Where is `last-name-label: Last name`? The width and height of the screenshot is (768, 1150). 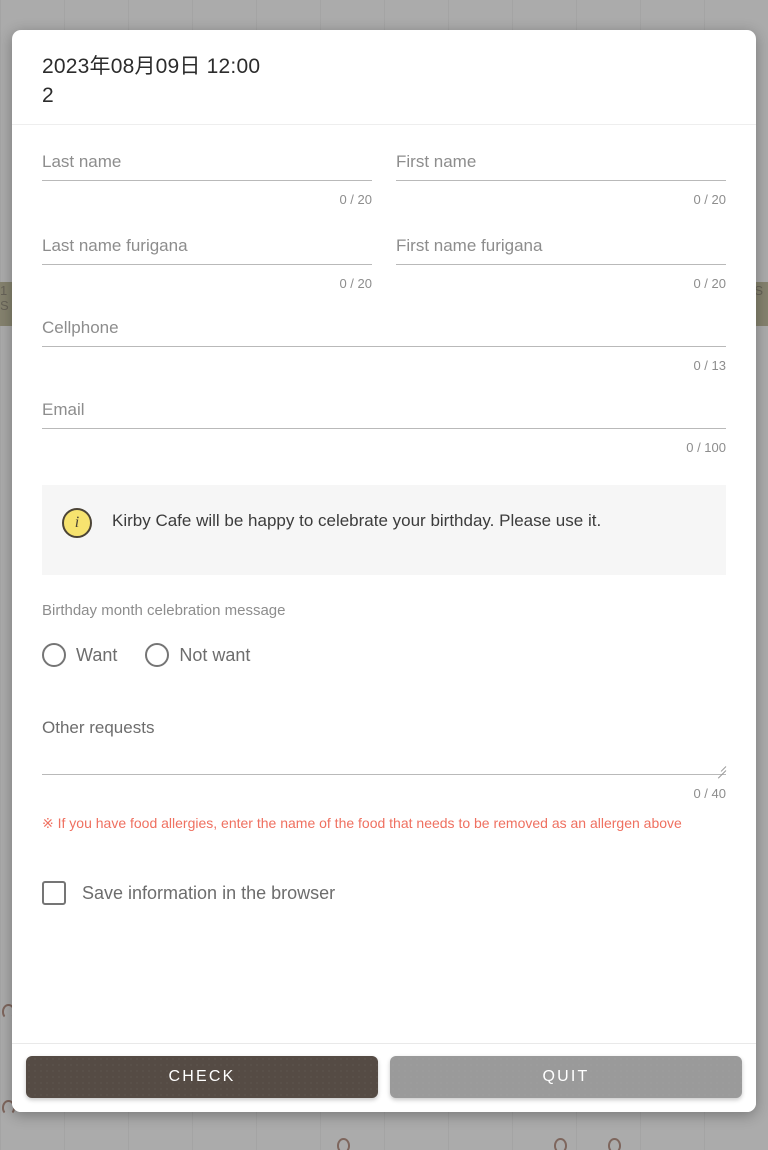
last-name-label: Last name is located at coordinates (82, 161).